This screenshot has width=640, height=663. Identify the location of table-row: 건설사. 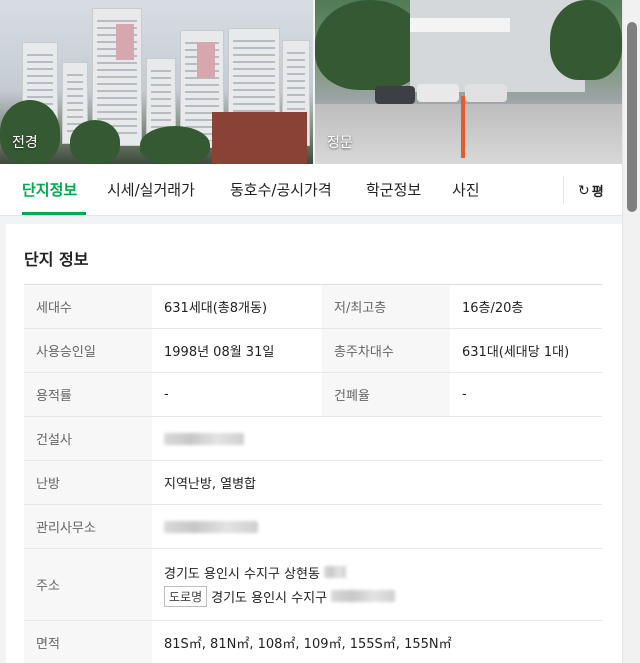
(313, 439).